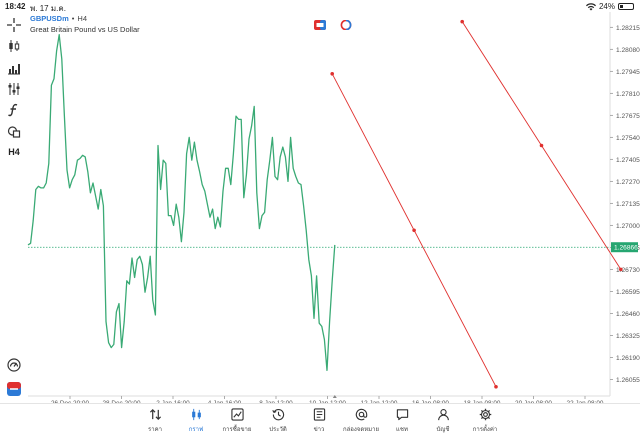 This screenshot has width=640, height=447. I want to click on nav-mailbox: กล่องจดหมาย, so click(361, 421).